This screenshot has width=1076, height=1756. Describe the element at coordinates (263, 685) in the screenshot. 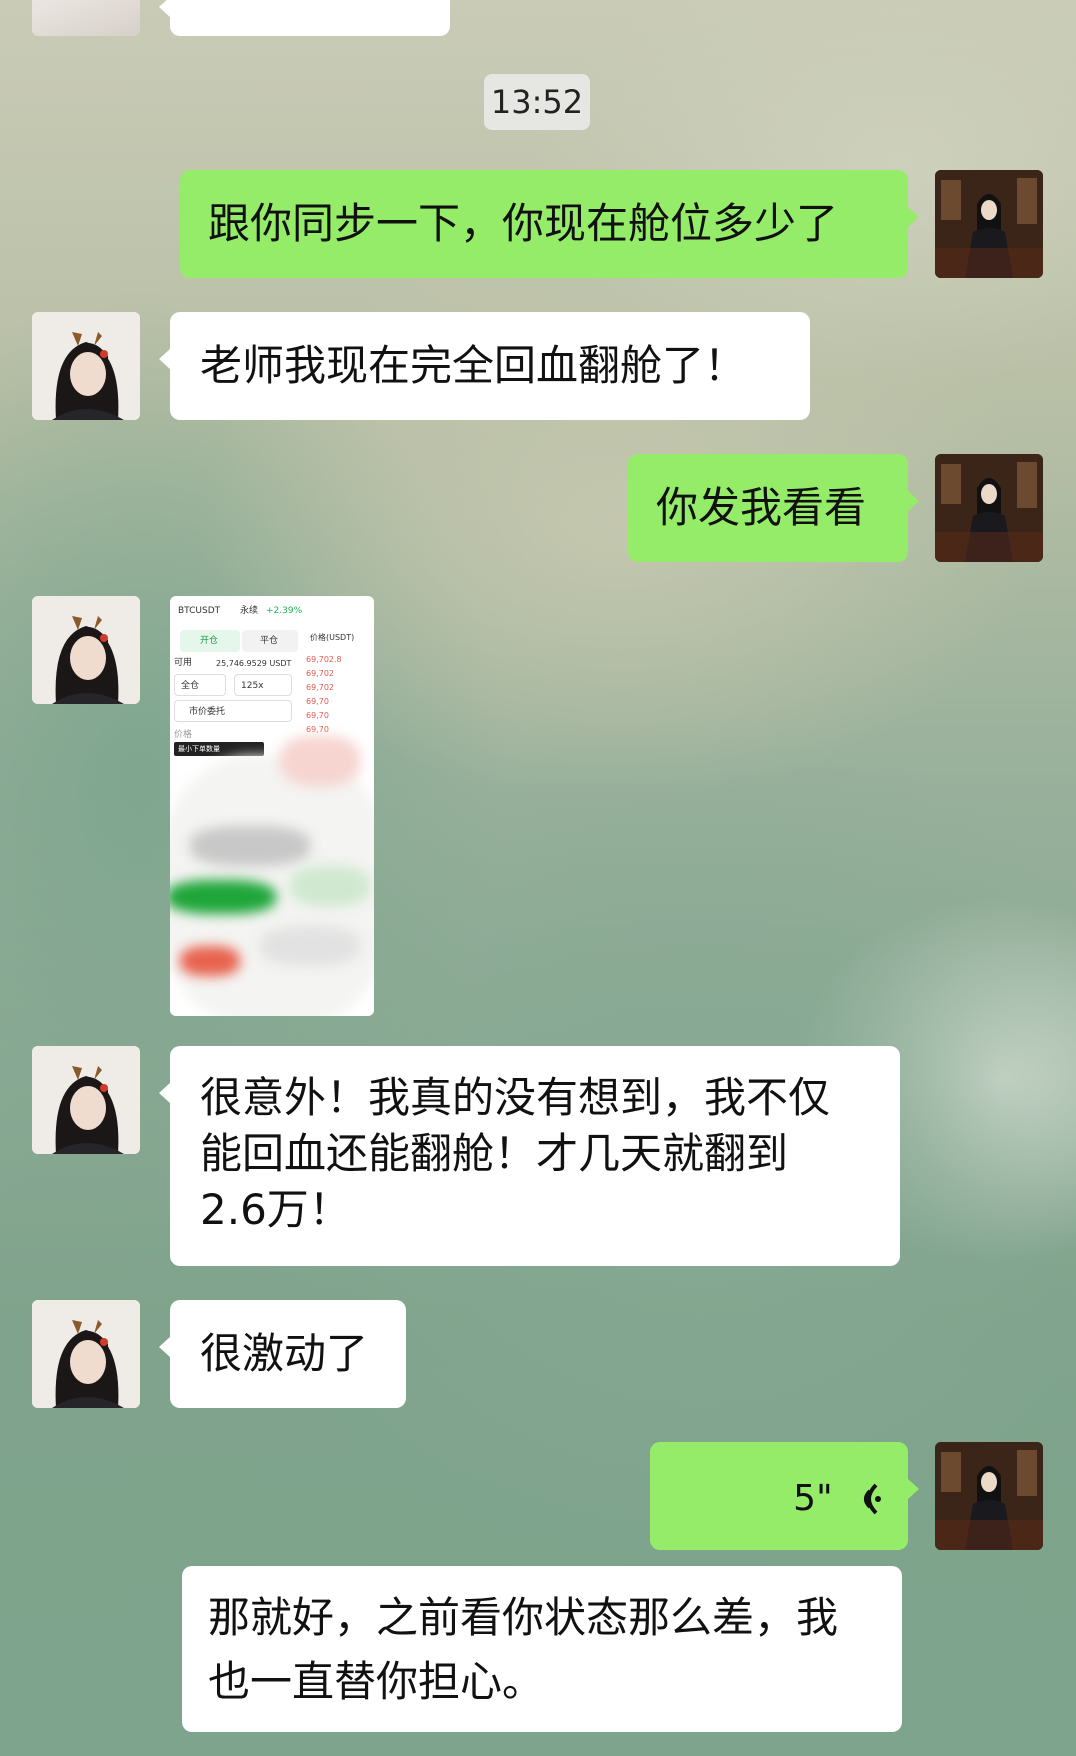

I see `leverage-select: 125x` at that location.